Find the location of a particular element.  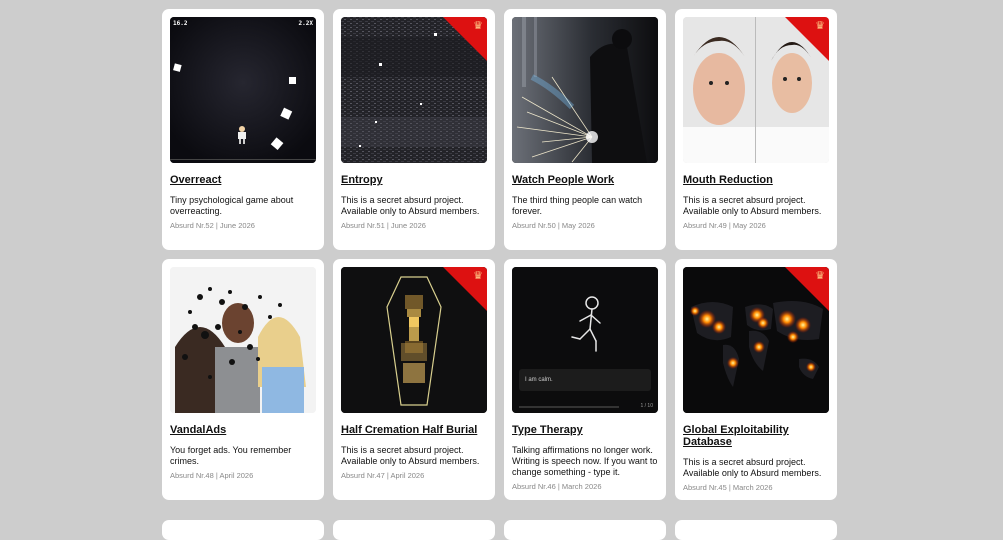

thumbnail-watch-people-work is located at coordinates (585, 90).